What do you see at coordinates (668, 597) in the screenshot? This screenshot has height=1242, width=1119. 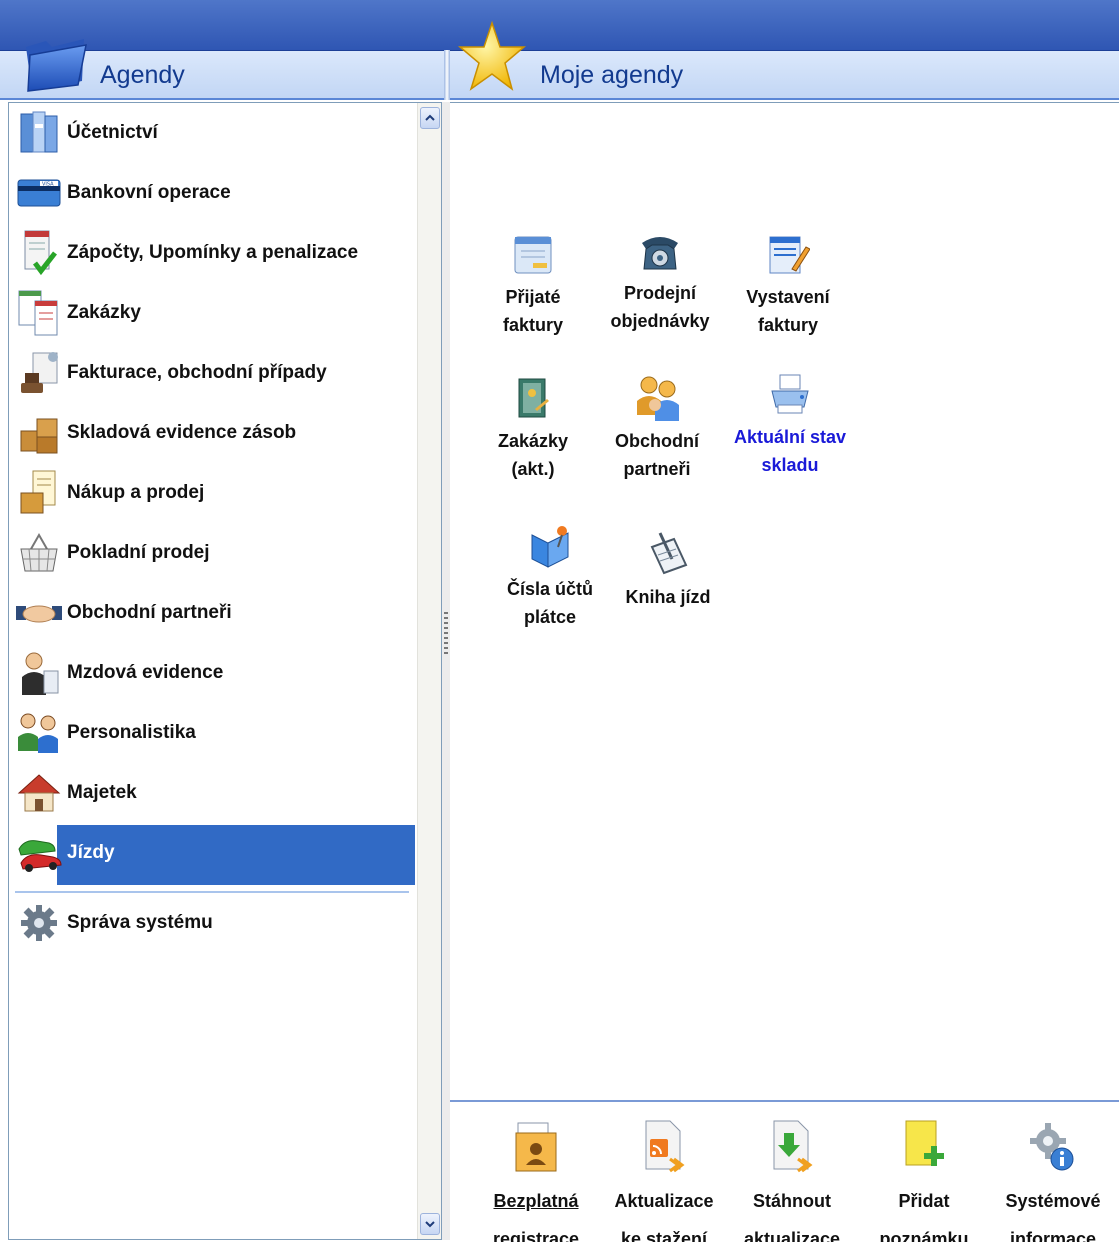 I see `shortcut-label-line1: Kniha jízd` at bounding box center [668, 597].